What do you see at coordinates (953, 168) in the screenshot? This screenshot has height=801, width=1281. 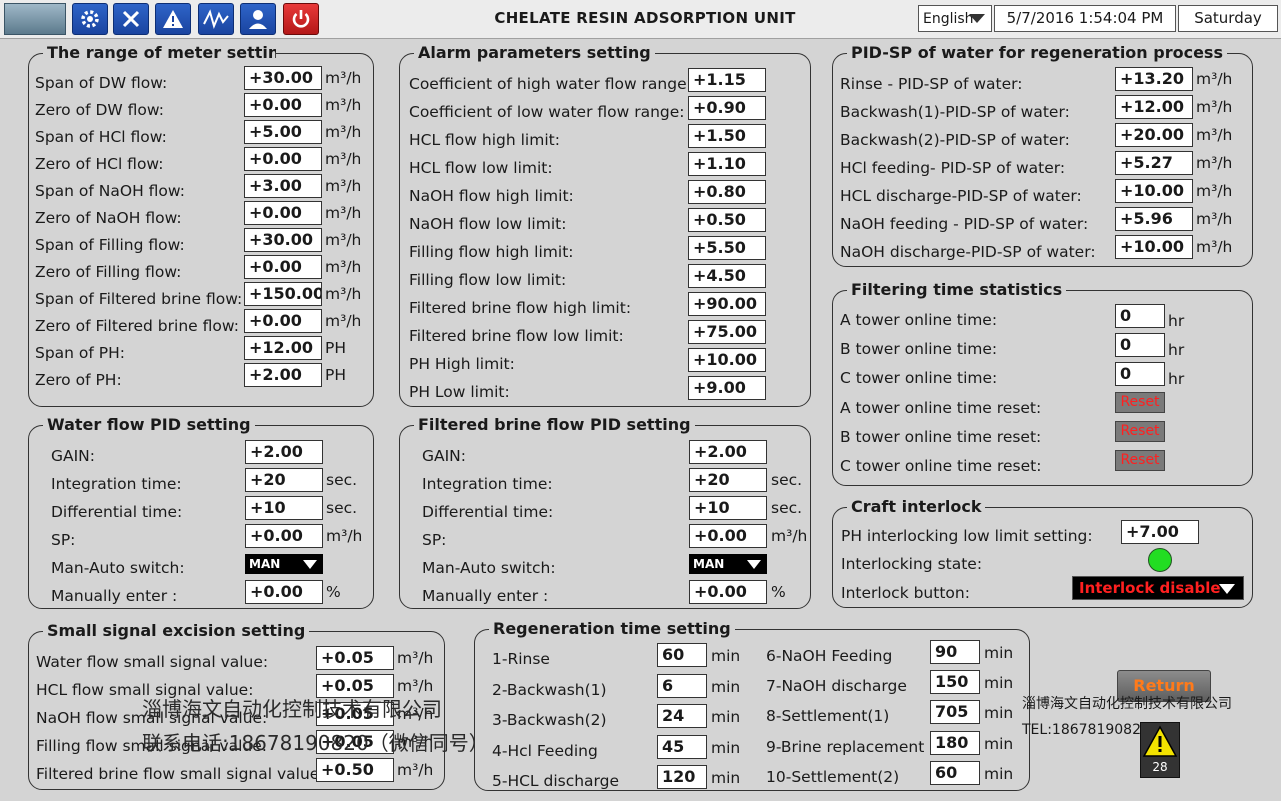 I see `pid-sp-row-label: HCl feeding- PID-SP of water:` at bounding box center [953, 168].